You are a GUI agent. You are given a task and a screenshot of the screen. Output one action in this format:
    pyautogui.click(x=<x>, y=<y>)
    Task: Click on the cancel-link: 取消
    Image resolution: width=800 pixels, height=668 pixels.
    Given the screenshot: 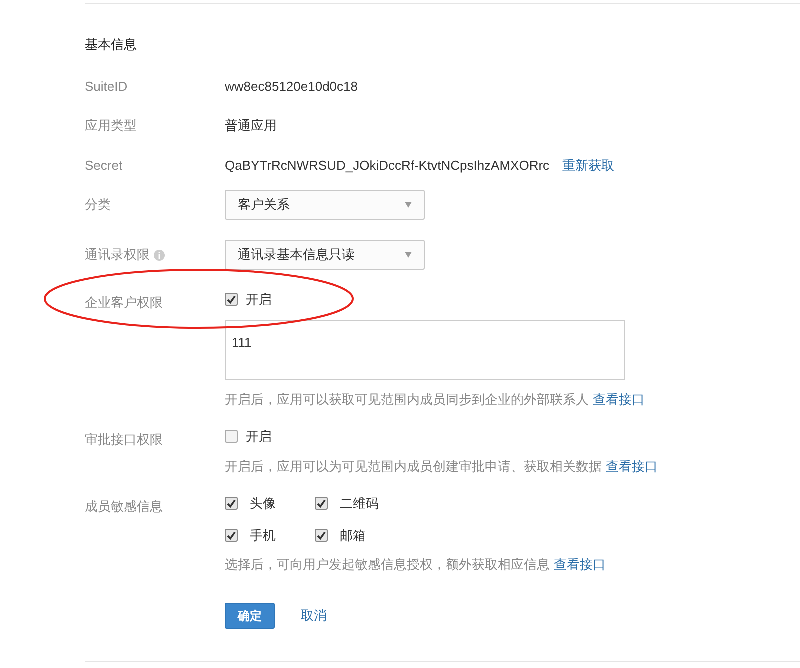 What is the action you would take?
    pyautogui.click(x=314, y=616)
    